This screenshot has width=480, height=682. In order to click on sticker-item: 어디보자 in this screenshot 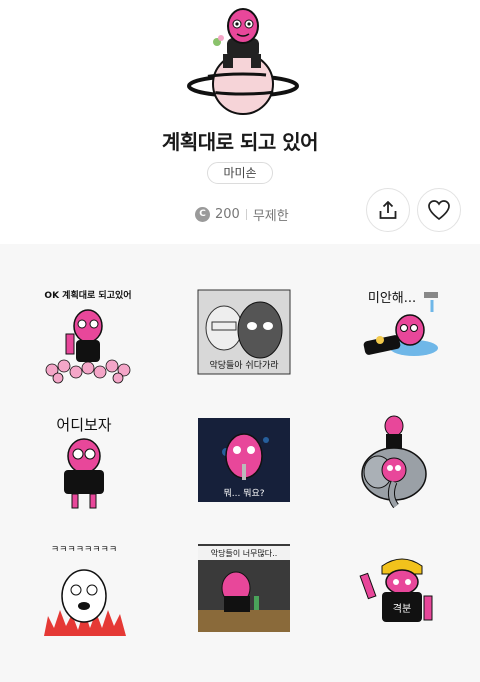, I will do `click(88, 462)`.